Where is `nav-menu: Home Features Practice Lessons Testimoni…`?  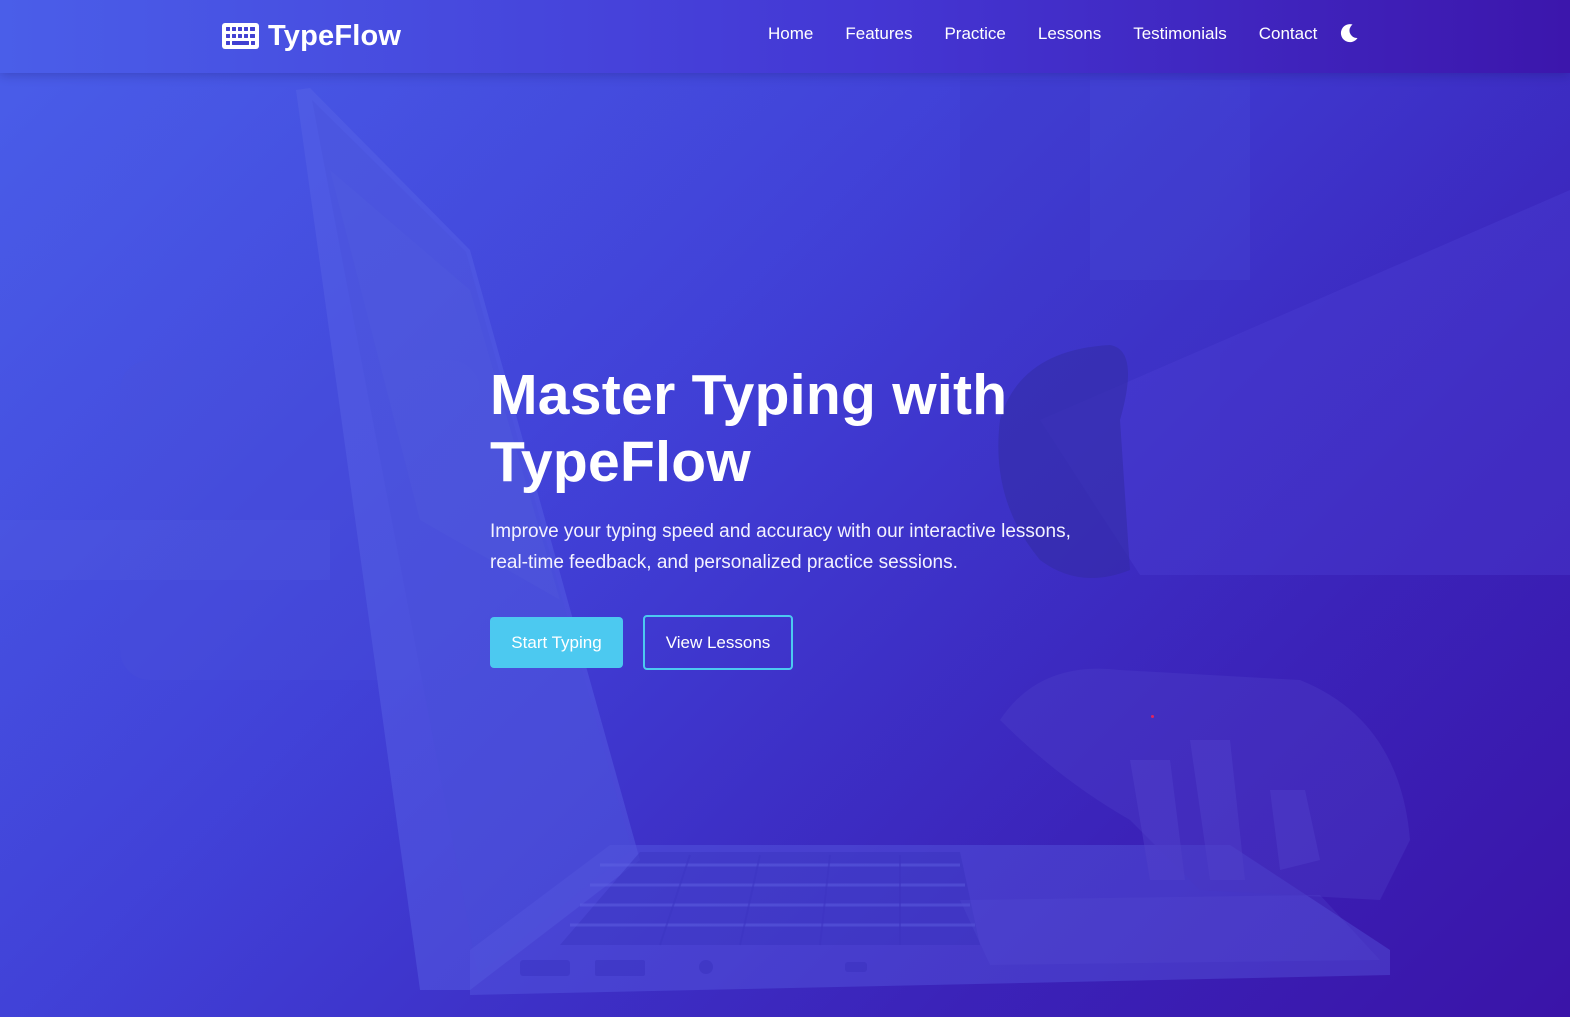
nav-menu: Home Features Practice Lessons Testimoni… is located at coordinates (1058, 34).